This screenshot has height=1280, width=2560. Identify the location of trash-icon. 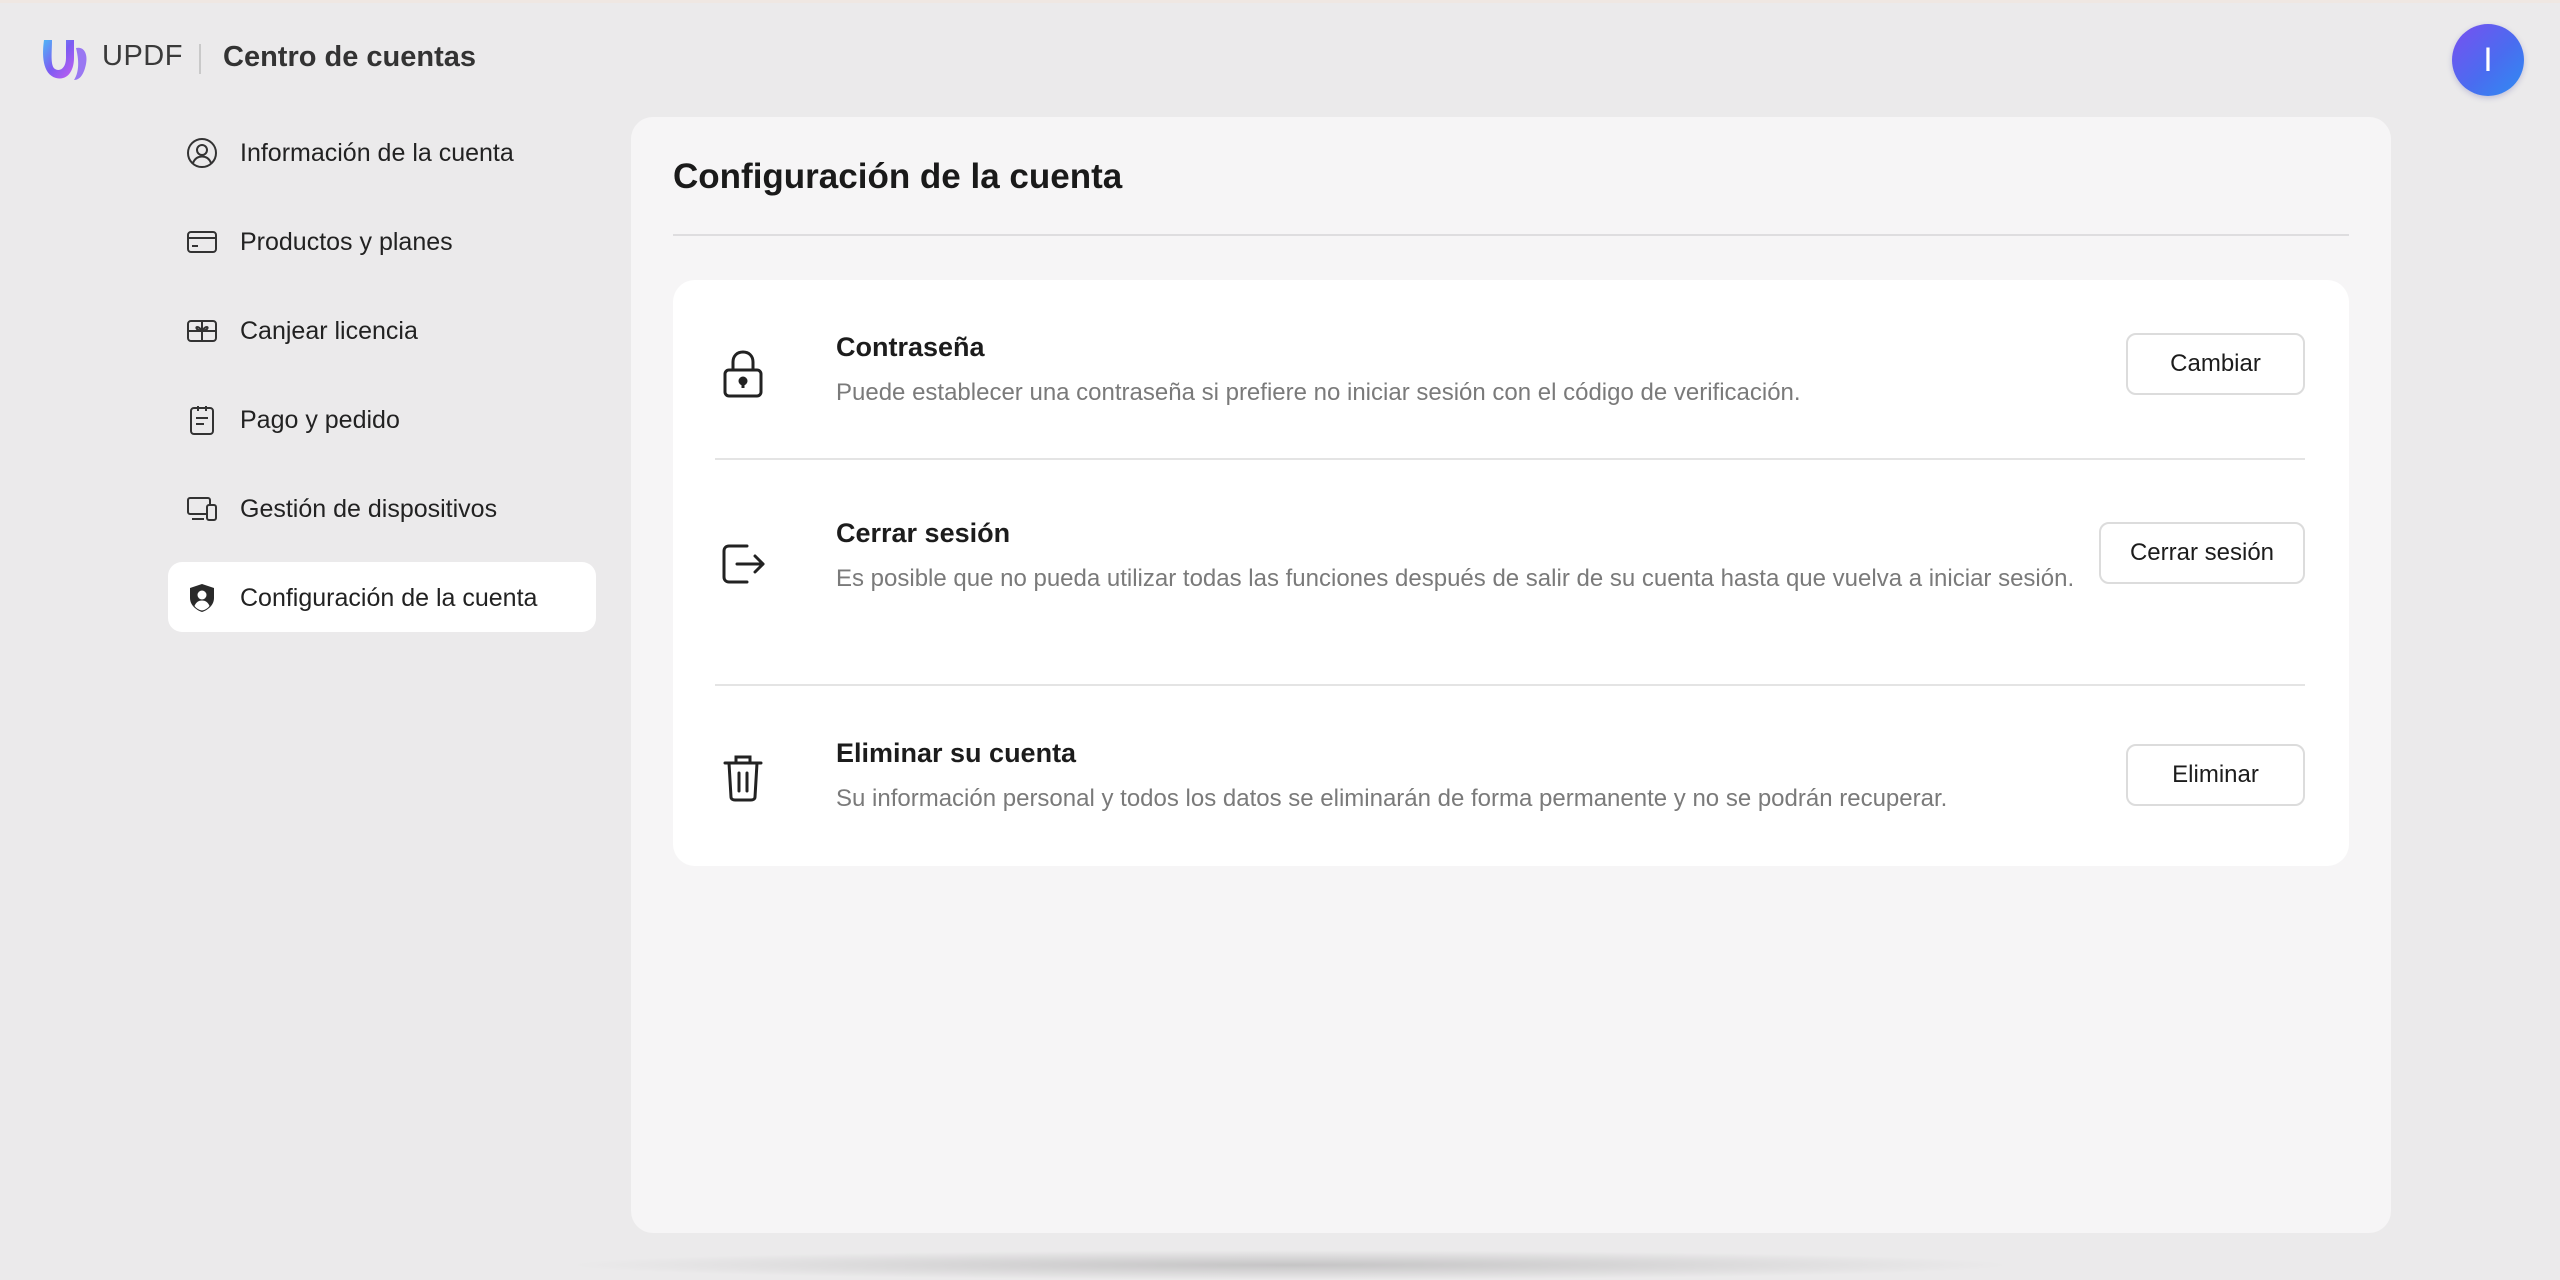
(743, 778).